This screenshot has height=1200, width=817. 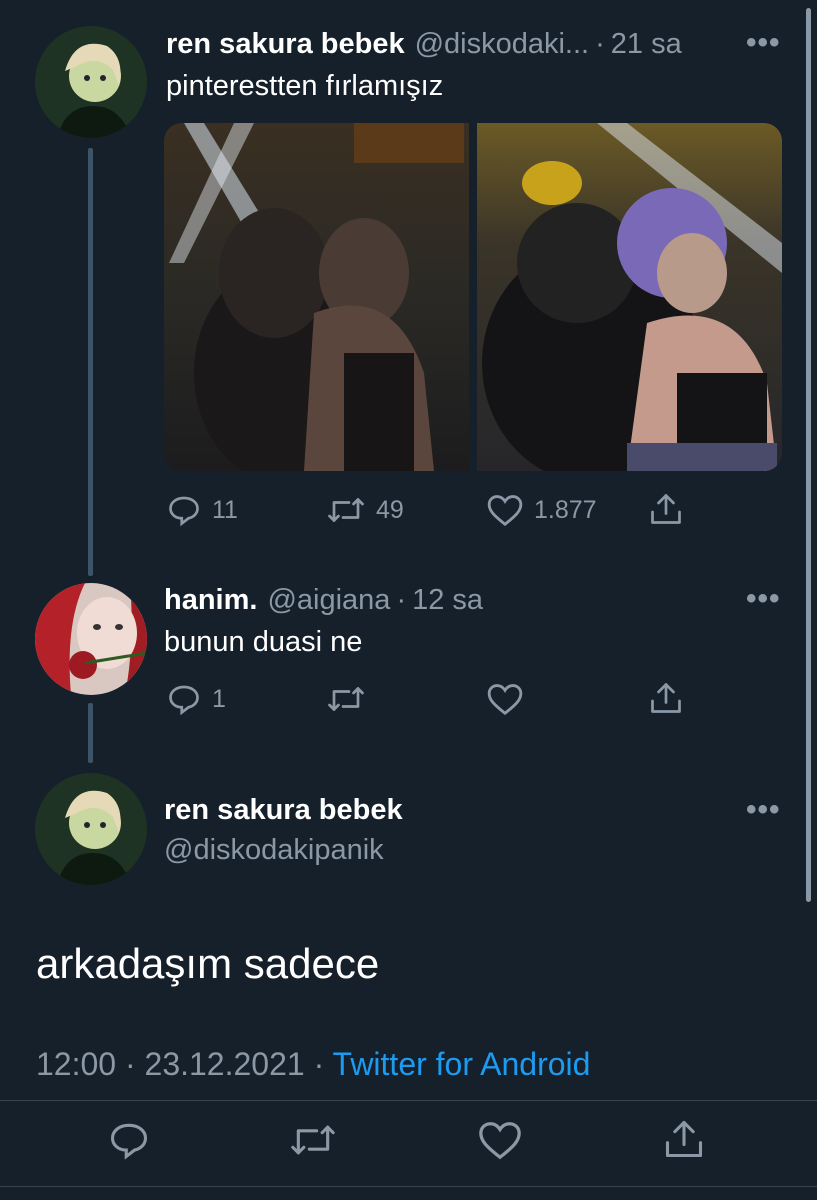 I want to click on retweet-count: 49, so click(x=390, y=509).